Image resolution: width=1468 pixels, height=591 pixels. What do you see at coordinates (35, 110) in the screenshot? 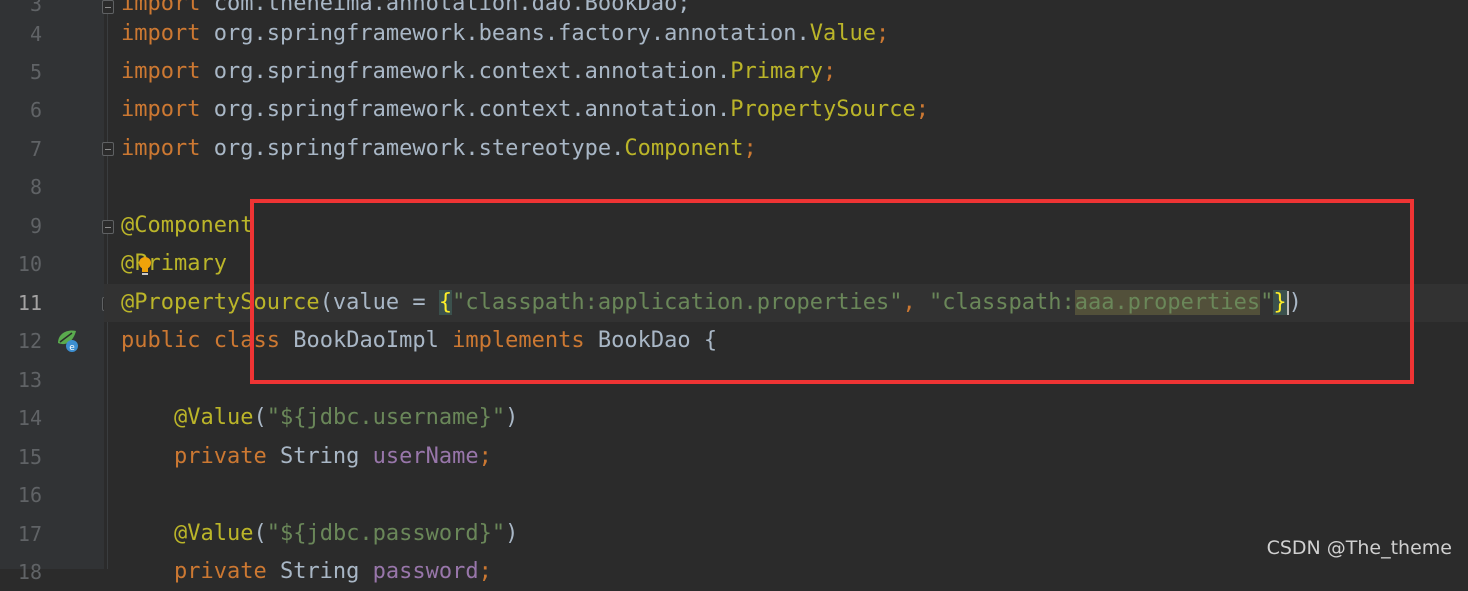
I see `line-number: 6` at bounding box center [35, 110].